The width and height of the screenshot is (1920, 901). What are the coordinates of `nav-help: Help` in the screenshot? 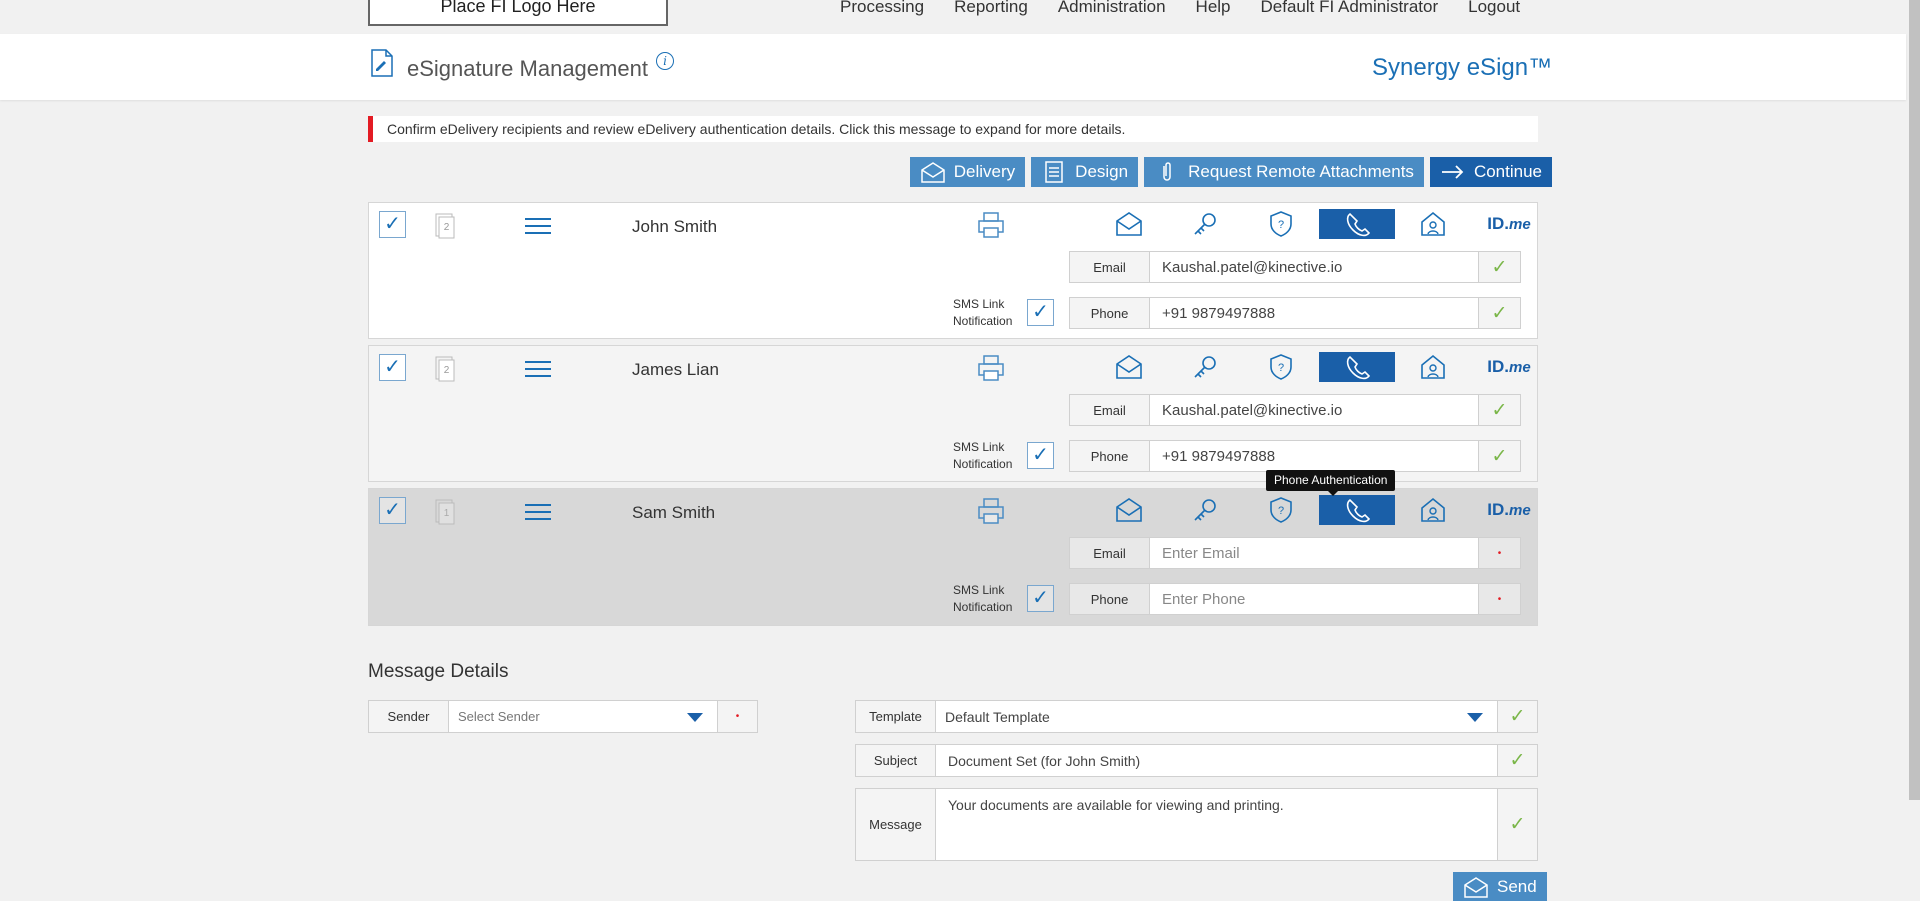 It's located at (1213, 7).